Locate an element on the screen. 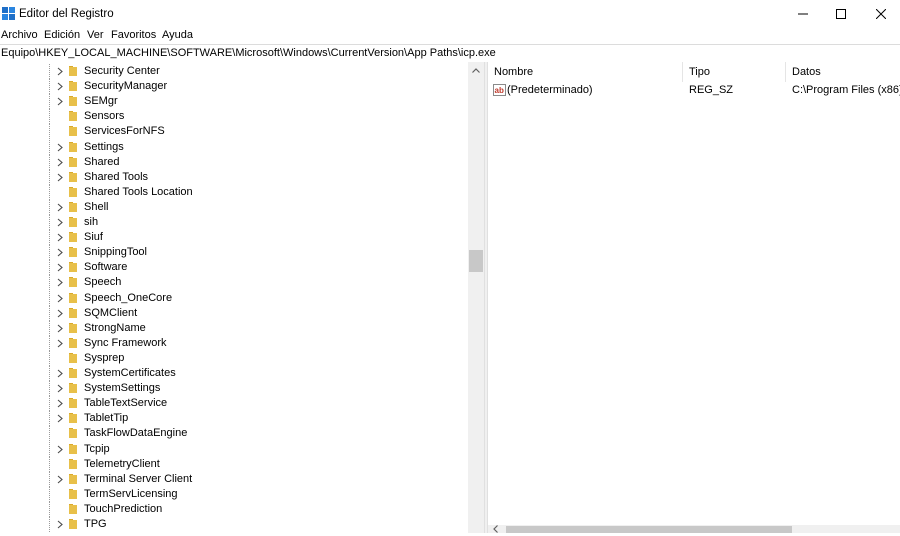 This screenshot has width=900, height=536. tree-item-label: TableTextService is located at coordinates (126, 403).